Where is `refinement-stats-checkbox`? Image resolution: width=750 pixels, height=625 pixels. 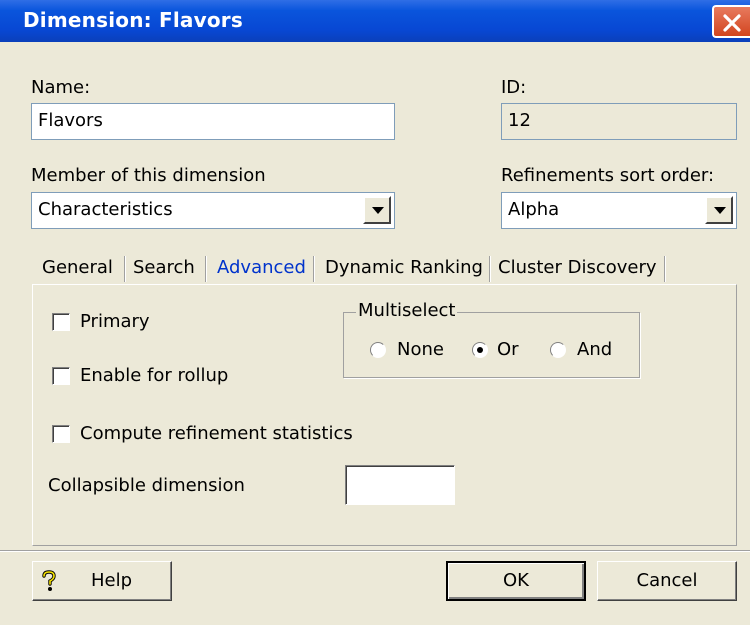
refinement-stats-checkbox is located at coordinates (61, 434).